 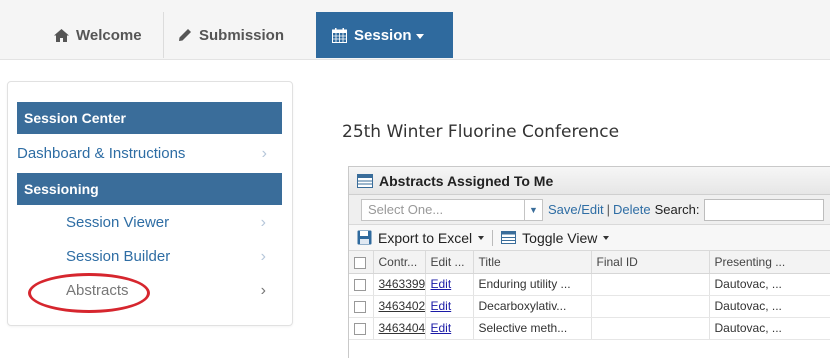 I want to click on search-label: Search:, so click(x=677, y=209).